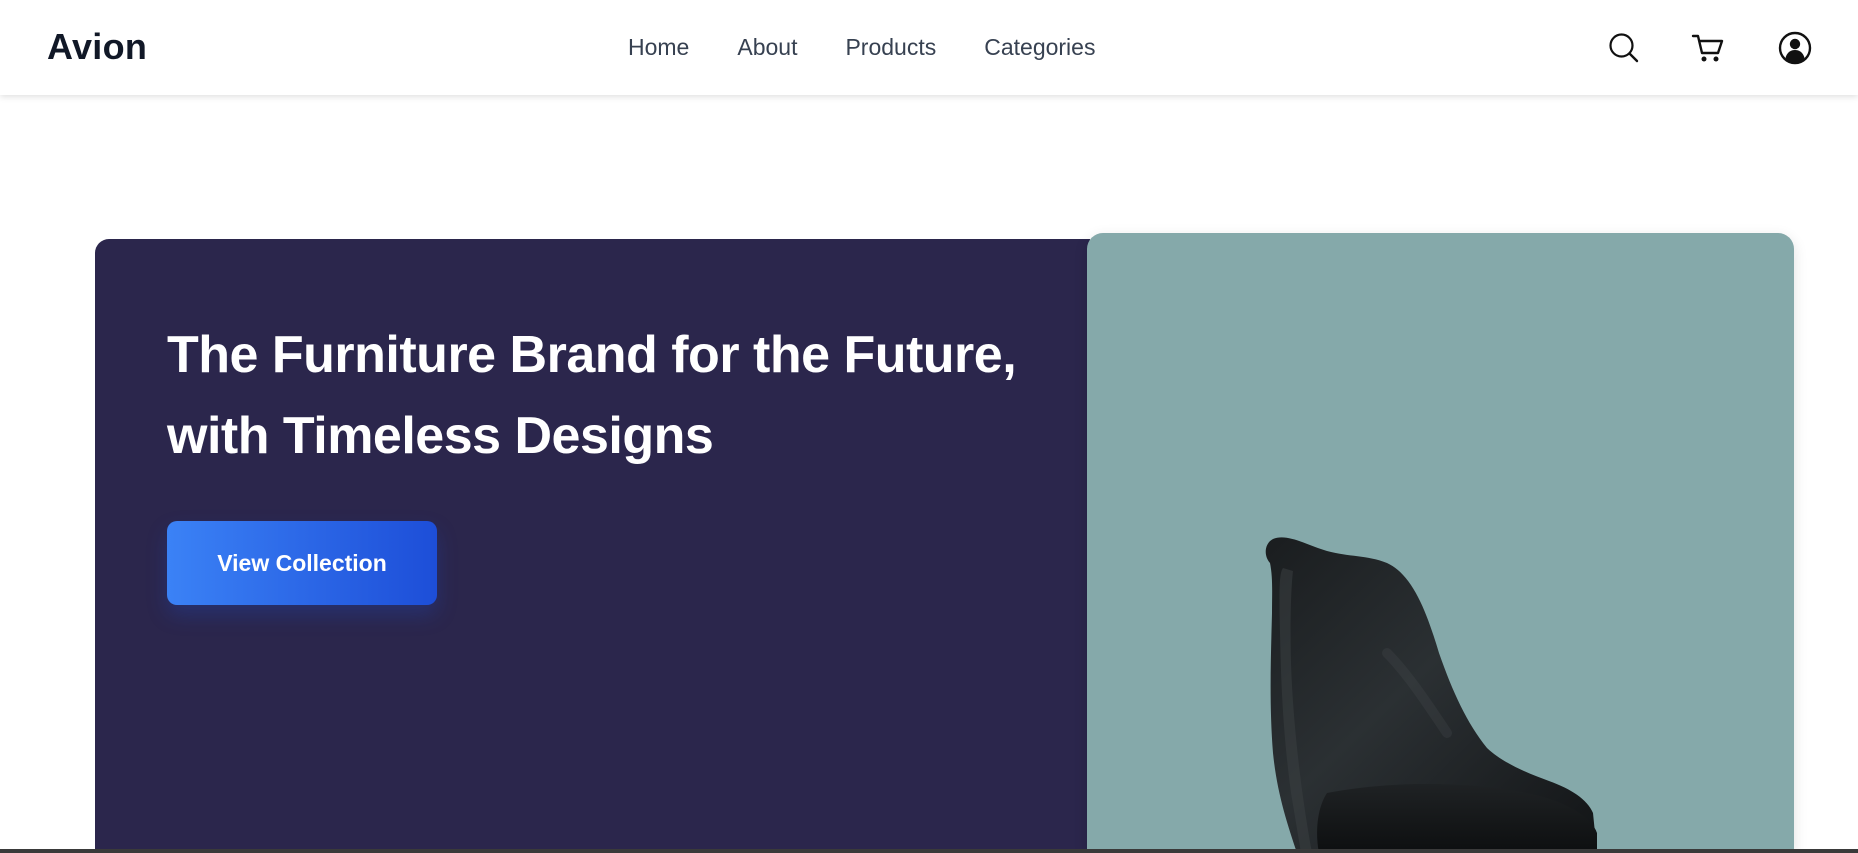 This screenshot has width=1858, height=853. I want to click on user-icon, so click(1795, 48).